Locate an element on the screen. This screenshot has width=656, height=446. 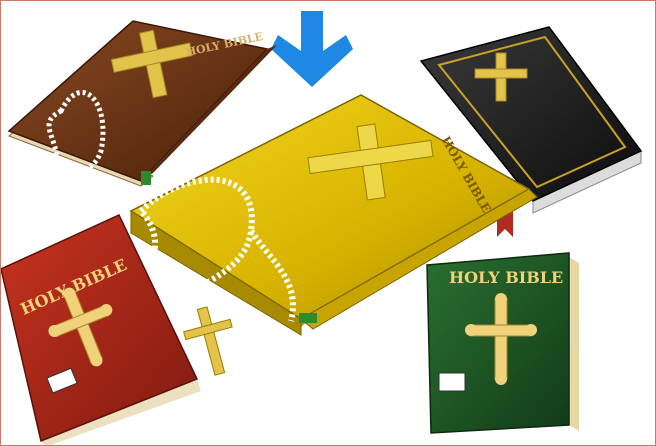
down-arrow-icon is located at coordinates (312, 49).